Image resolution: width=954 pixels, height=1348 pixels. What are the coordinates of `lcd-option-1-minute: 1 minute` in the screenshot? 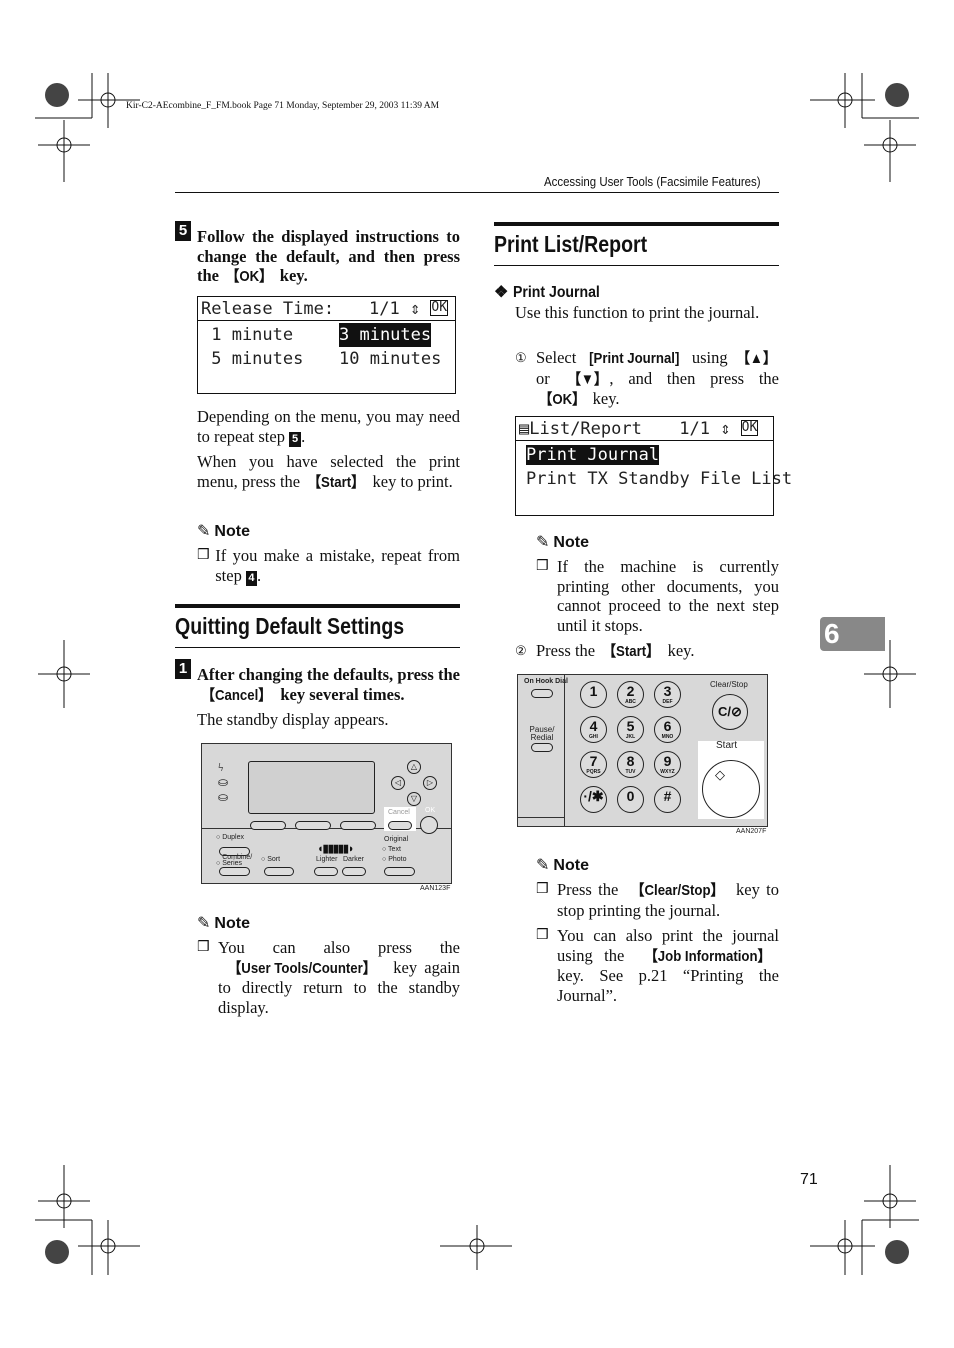 It's located at (270, 335).